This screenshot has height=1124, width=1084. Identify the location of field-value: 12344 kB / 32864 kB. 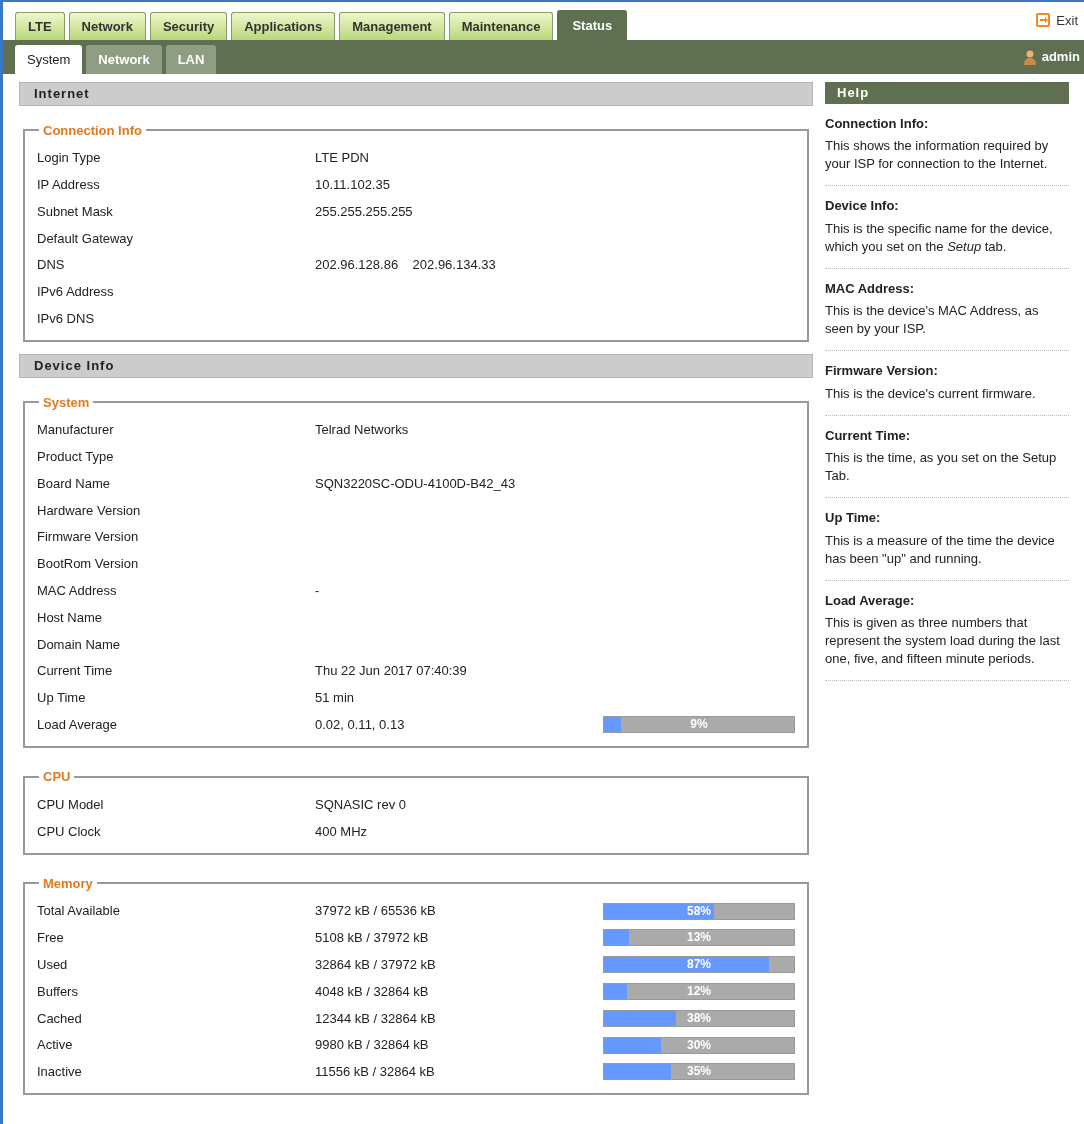
(376, 1018).